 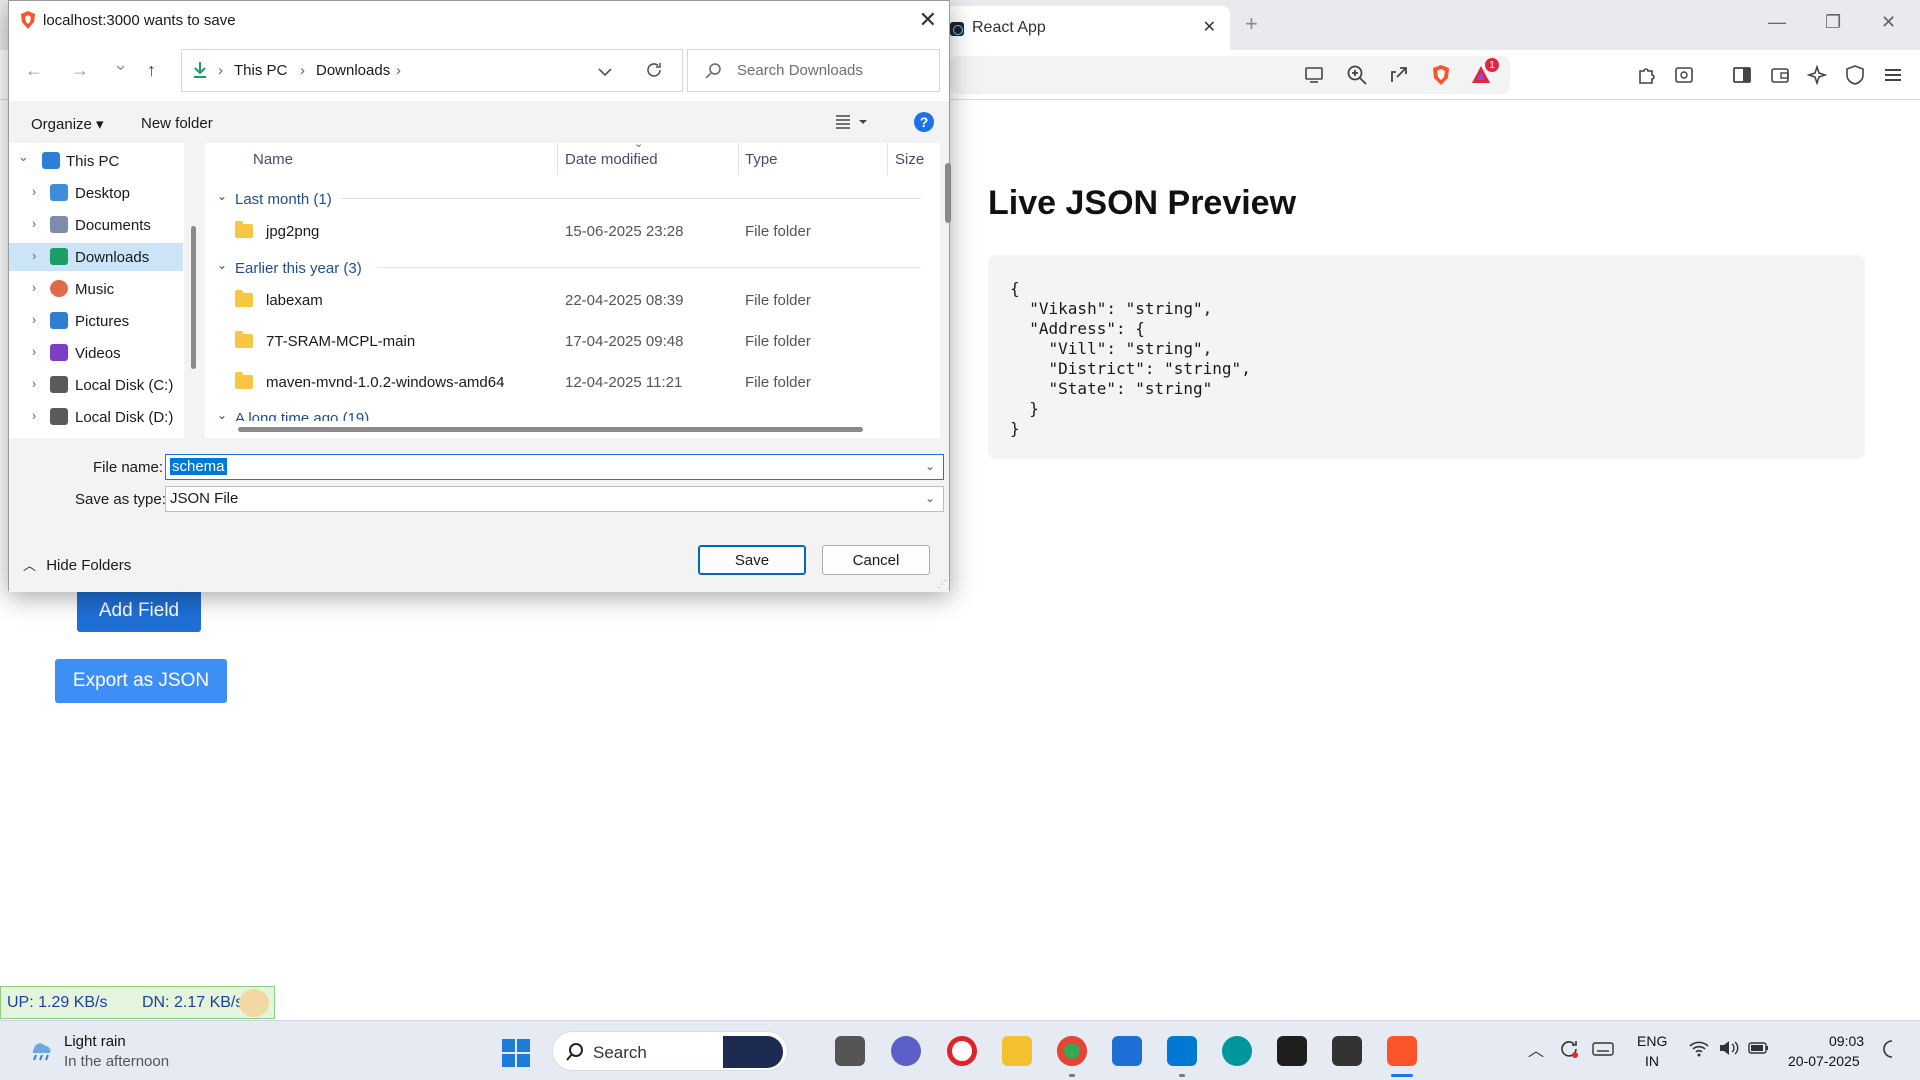 I want to click on group-header-earlier-this-year: ⌄ Earlier this year (3), so click(x=565, y=268).